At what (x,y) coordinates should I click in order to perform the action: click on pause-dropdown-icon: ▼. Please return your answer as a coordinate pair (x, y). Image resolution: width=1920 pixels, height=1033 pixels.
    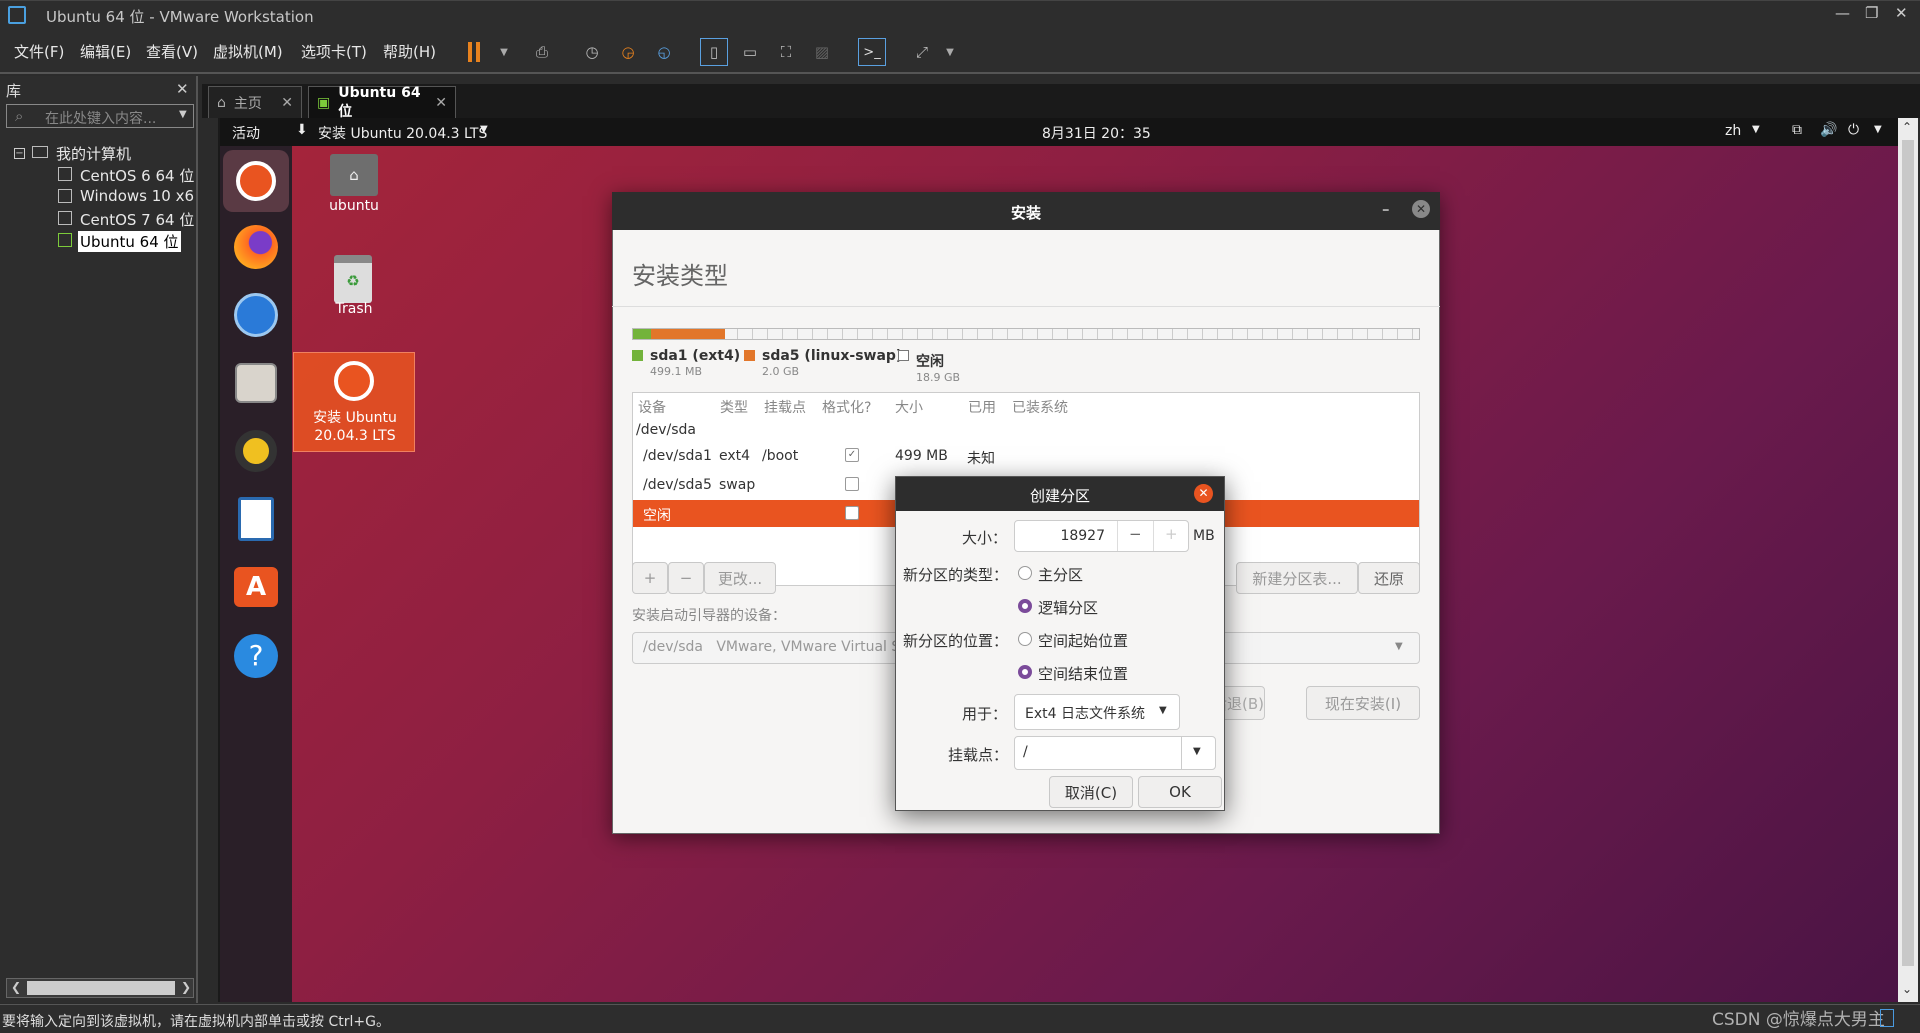
    Looking at the image, I should click on (504, 52).